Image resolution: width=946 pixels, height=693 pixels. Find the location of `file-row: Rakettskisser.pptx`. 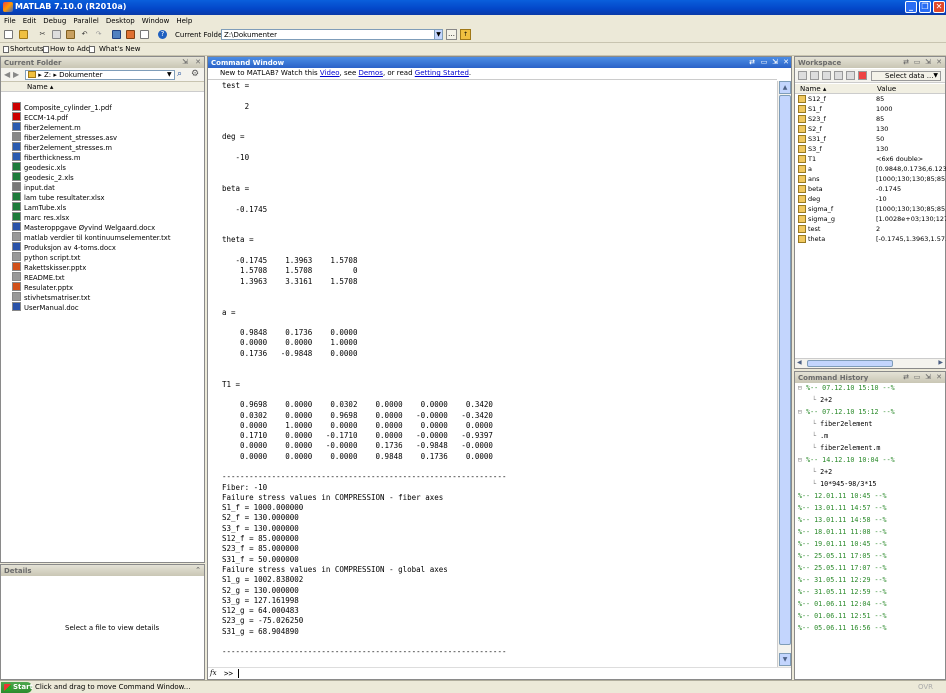

file-row: Rakettskisser.pptx is located at coordinates (49, 267).